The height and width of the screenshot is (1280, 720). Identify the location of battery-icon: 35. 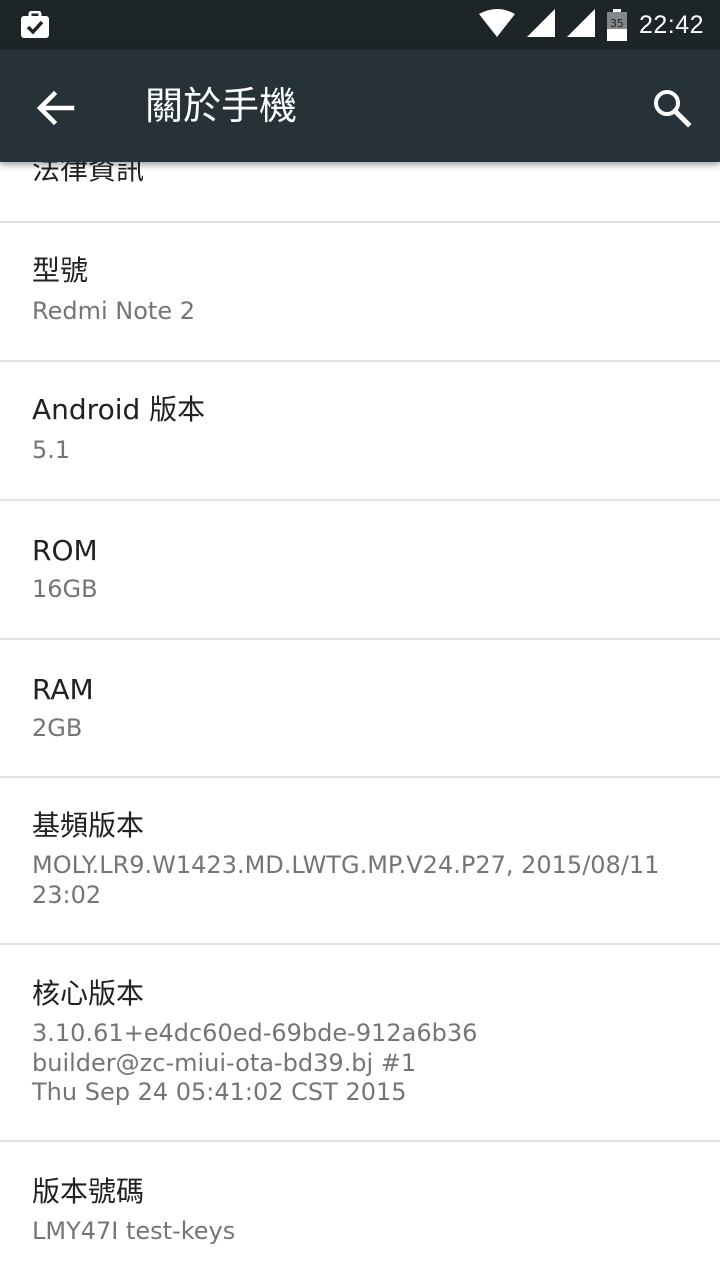
(616, 25).